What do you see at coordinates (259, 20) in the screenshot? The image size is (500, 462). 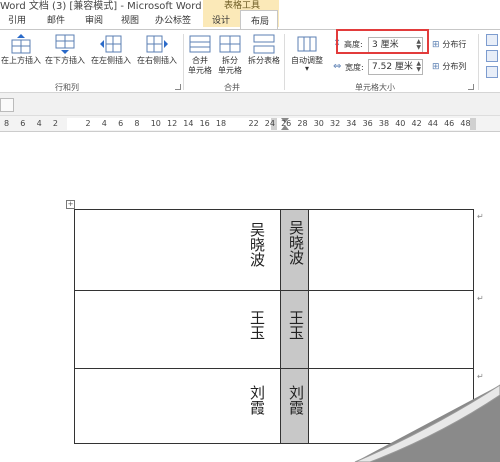 I see `tab-layout: 布局` at bounding box center [259, 20].